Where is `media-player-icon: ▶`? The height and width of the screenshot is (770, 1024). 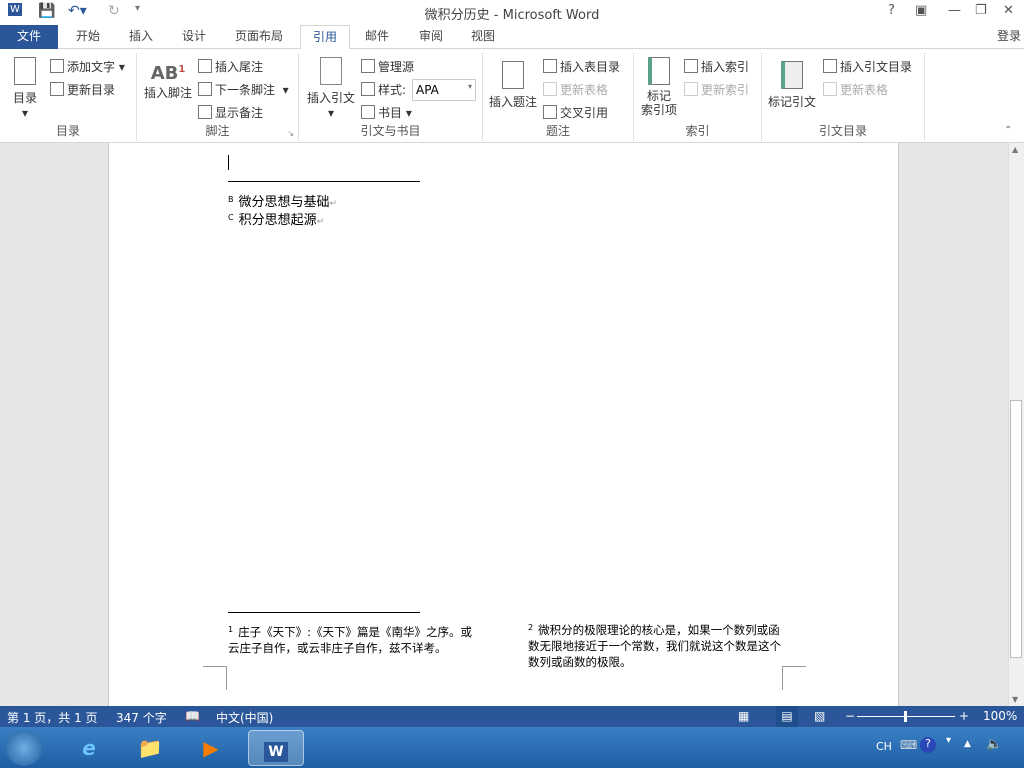 media-player-icon: ▶ is located at coordinates (211, 748).